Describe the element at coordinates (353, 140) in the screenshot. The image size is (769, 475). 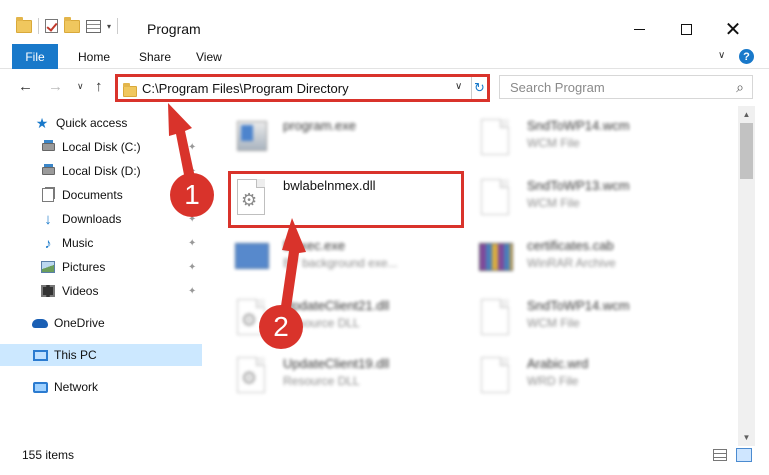
I see `file-item: program.exe` at that location.